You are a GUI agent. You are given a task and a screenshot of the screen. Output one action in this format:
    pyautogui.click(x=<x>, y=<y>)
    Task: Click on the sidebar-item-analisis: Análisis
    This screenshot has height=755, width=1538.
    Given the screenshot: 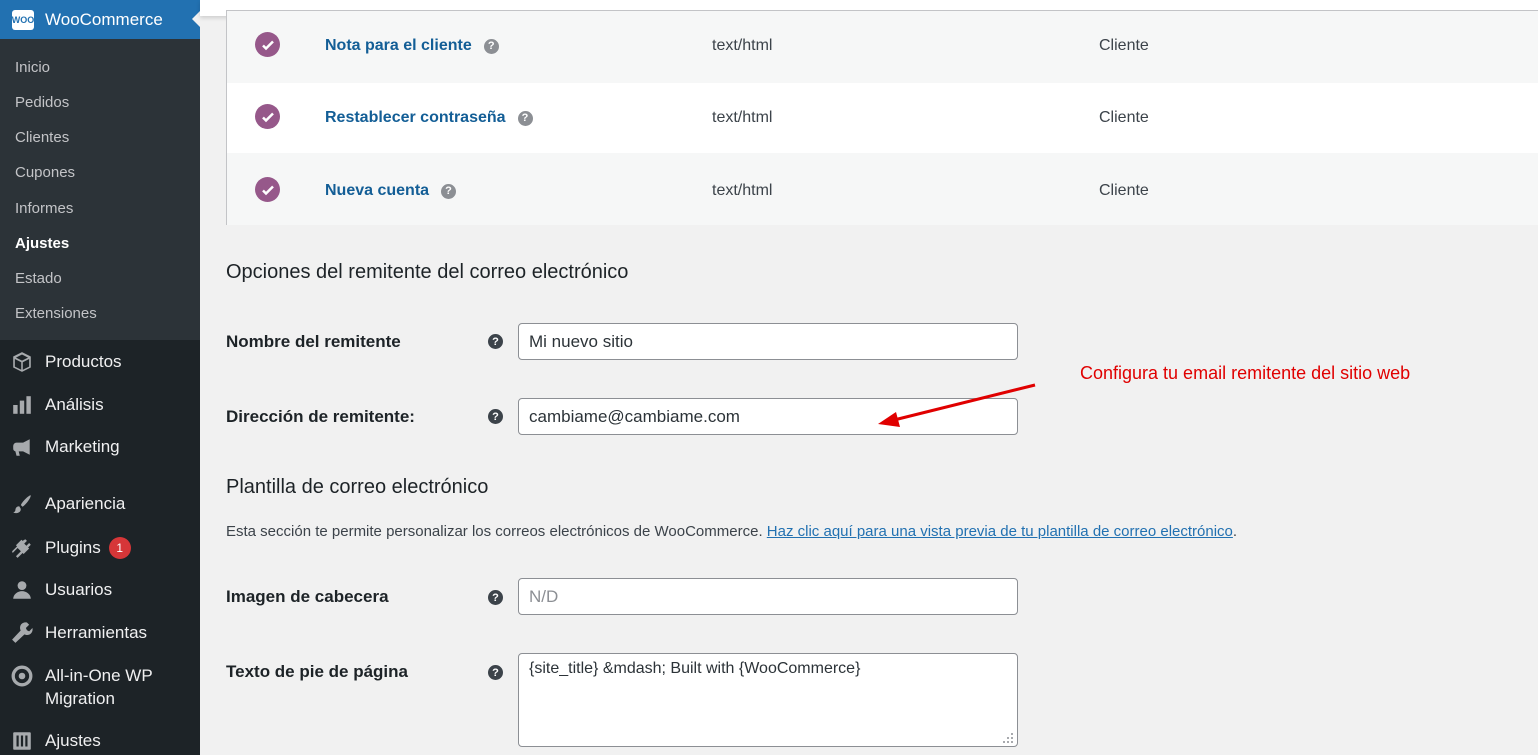 What is the action you would take?
    pyautogui.click(x=100, y=405)
    